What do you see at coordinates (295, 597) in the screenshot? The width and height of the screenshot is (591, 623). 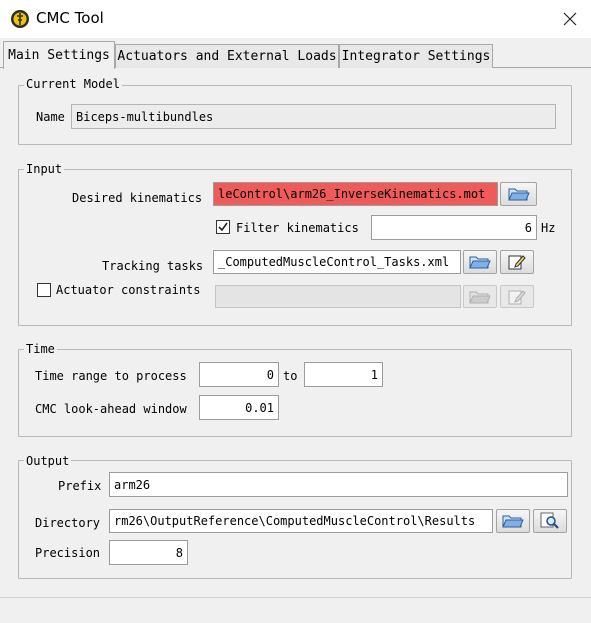 I see `dialog-bottom-divider` at bounding box center [295, 597].